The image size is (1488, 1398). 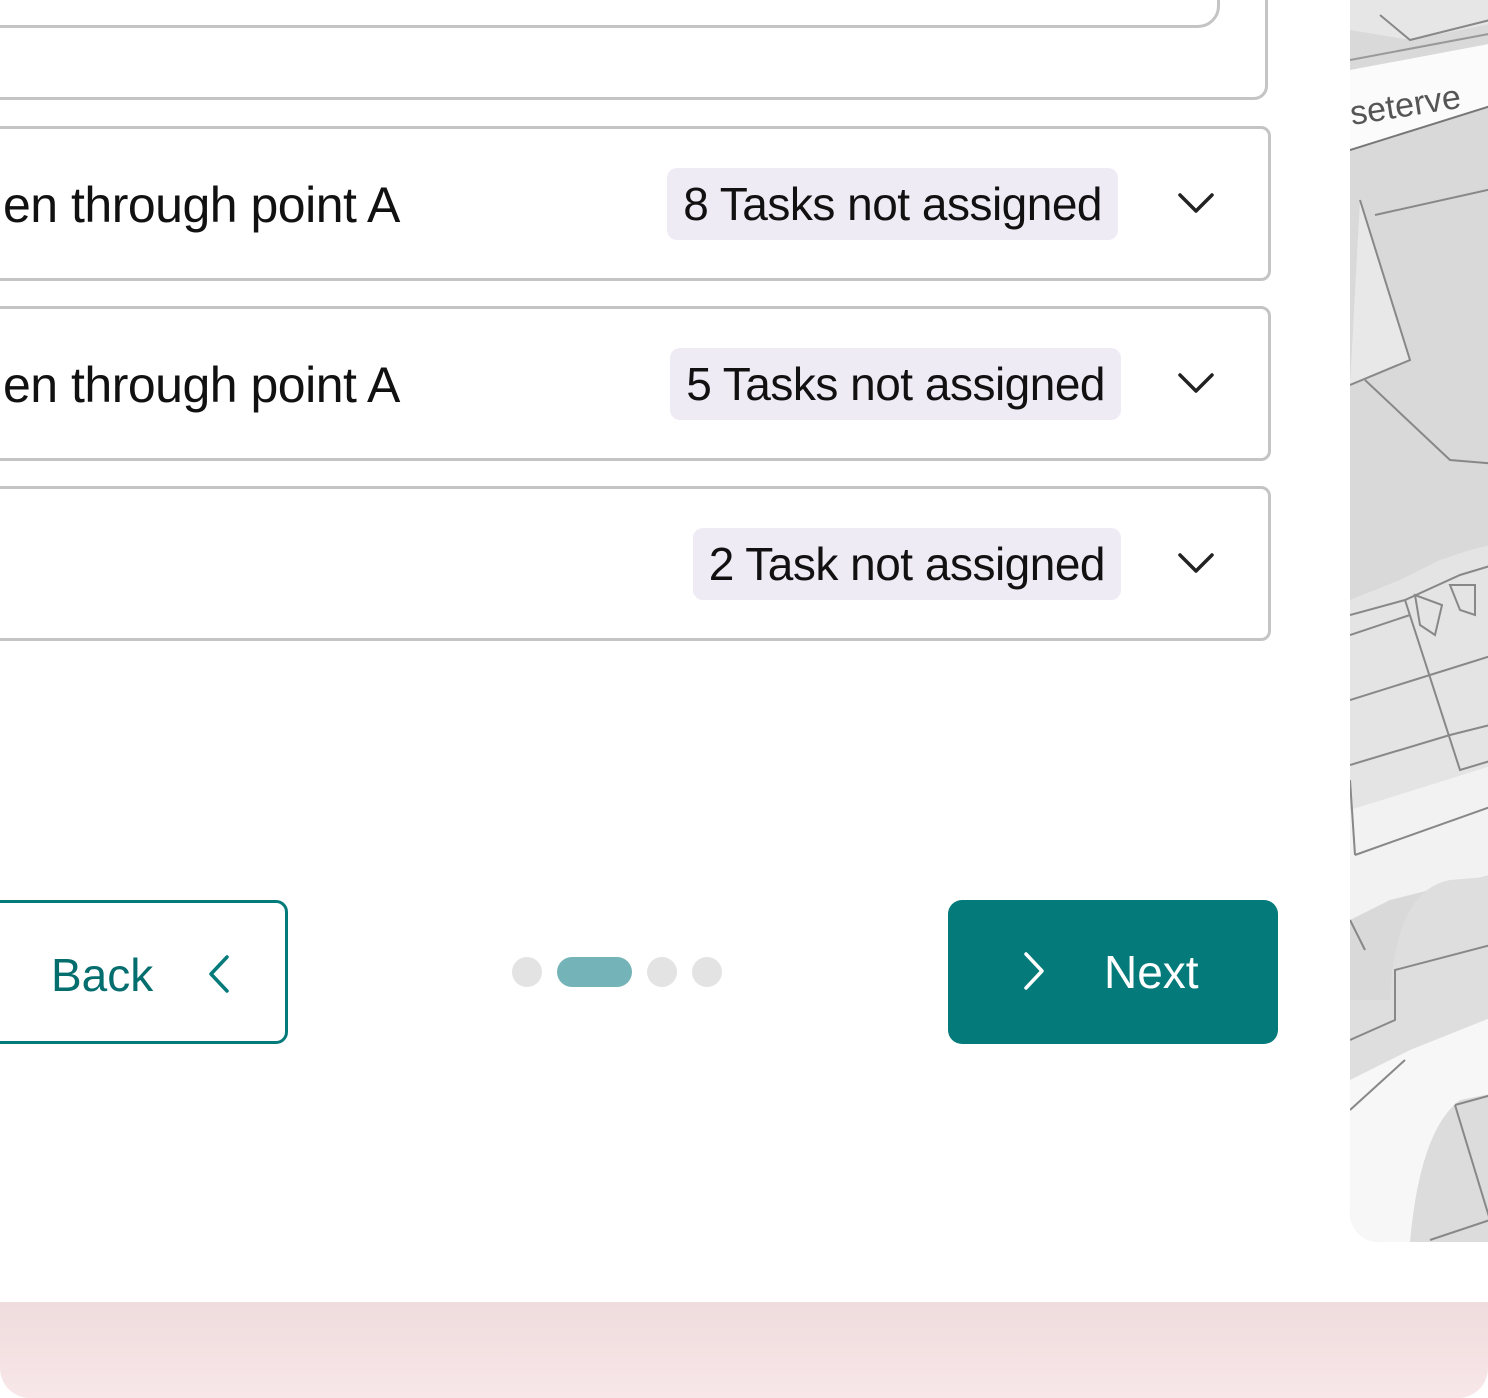 I want to click on back-button-label: Back, so click(x=102, y=975).